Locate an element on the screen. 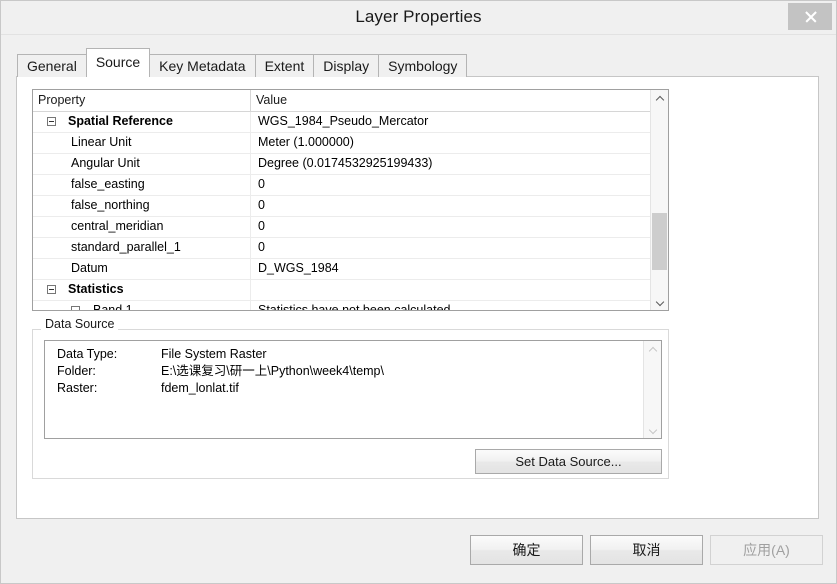 Image resolution: width=837 pixels, height=584 pixels. property-grid-header: Property Value is located at coordinates (350, 101).